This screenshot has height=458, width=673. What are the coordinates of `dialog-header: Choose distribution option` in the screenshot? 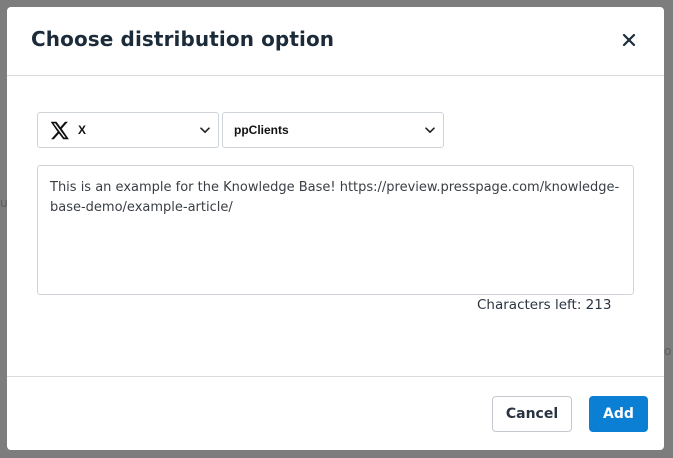 It's located at (335, 41).